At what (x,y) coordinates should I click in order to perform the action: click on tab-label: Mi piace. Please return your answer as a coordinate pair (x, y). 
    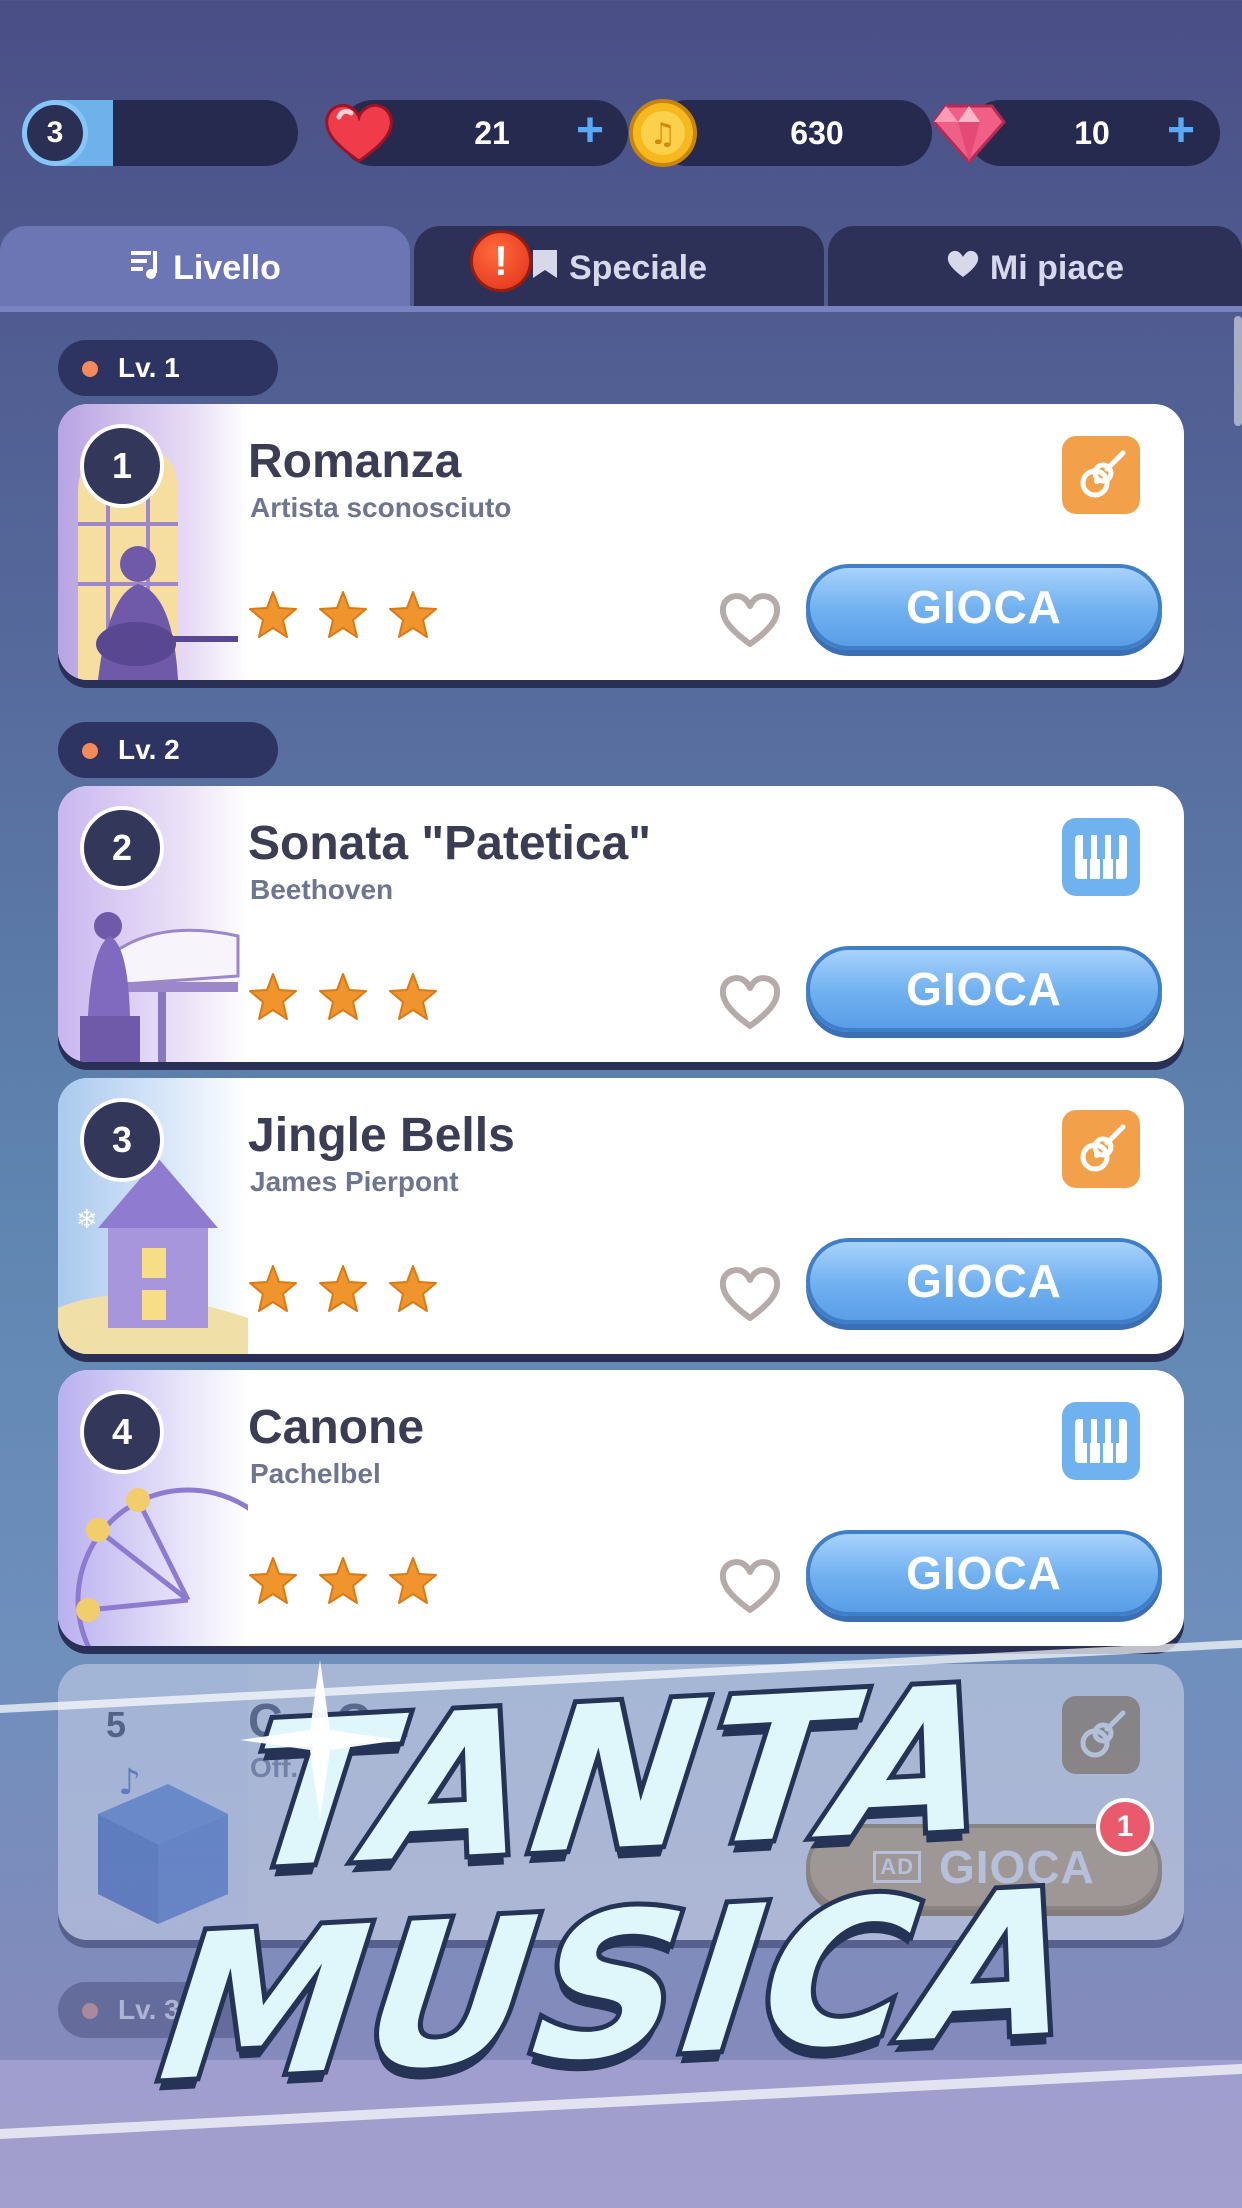
    Looking at the image, I should click on (1057, 267).